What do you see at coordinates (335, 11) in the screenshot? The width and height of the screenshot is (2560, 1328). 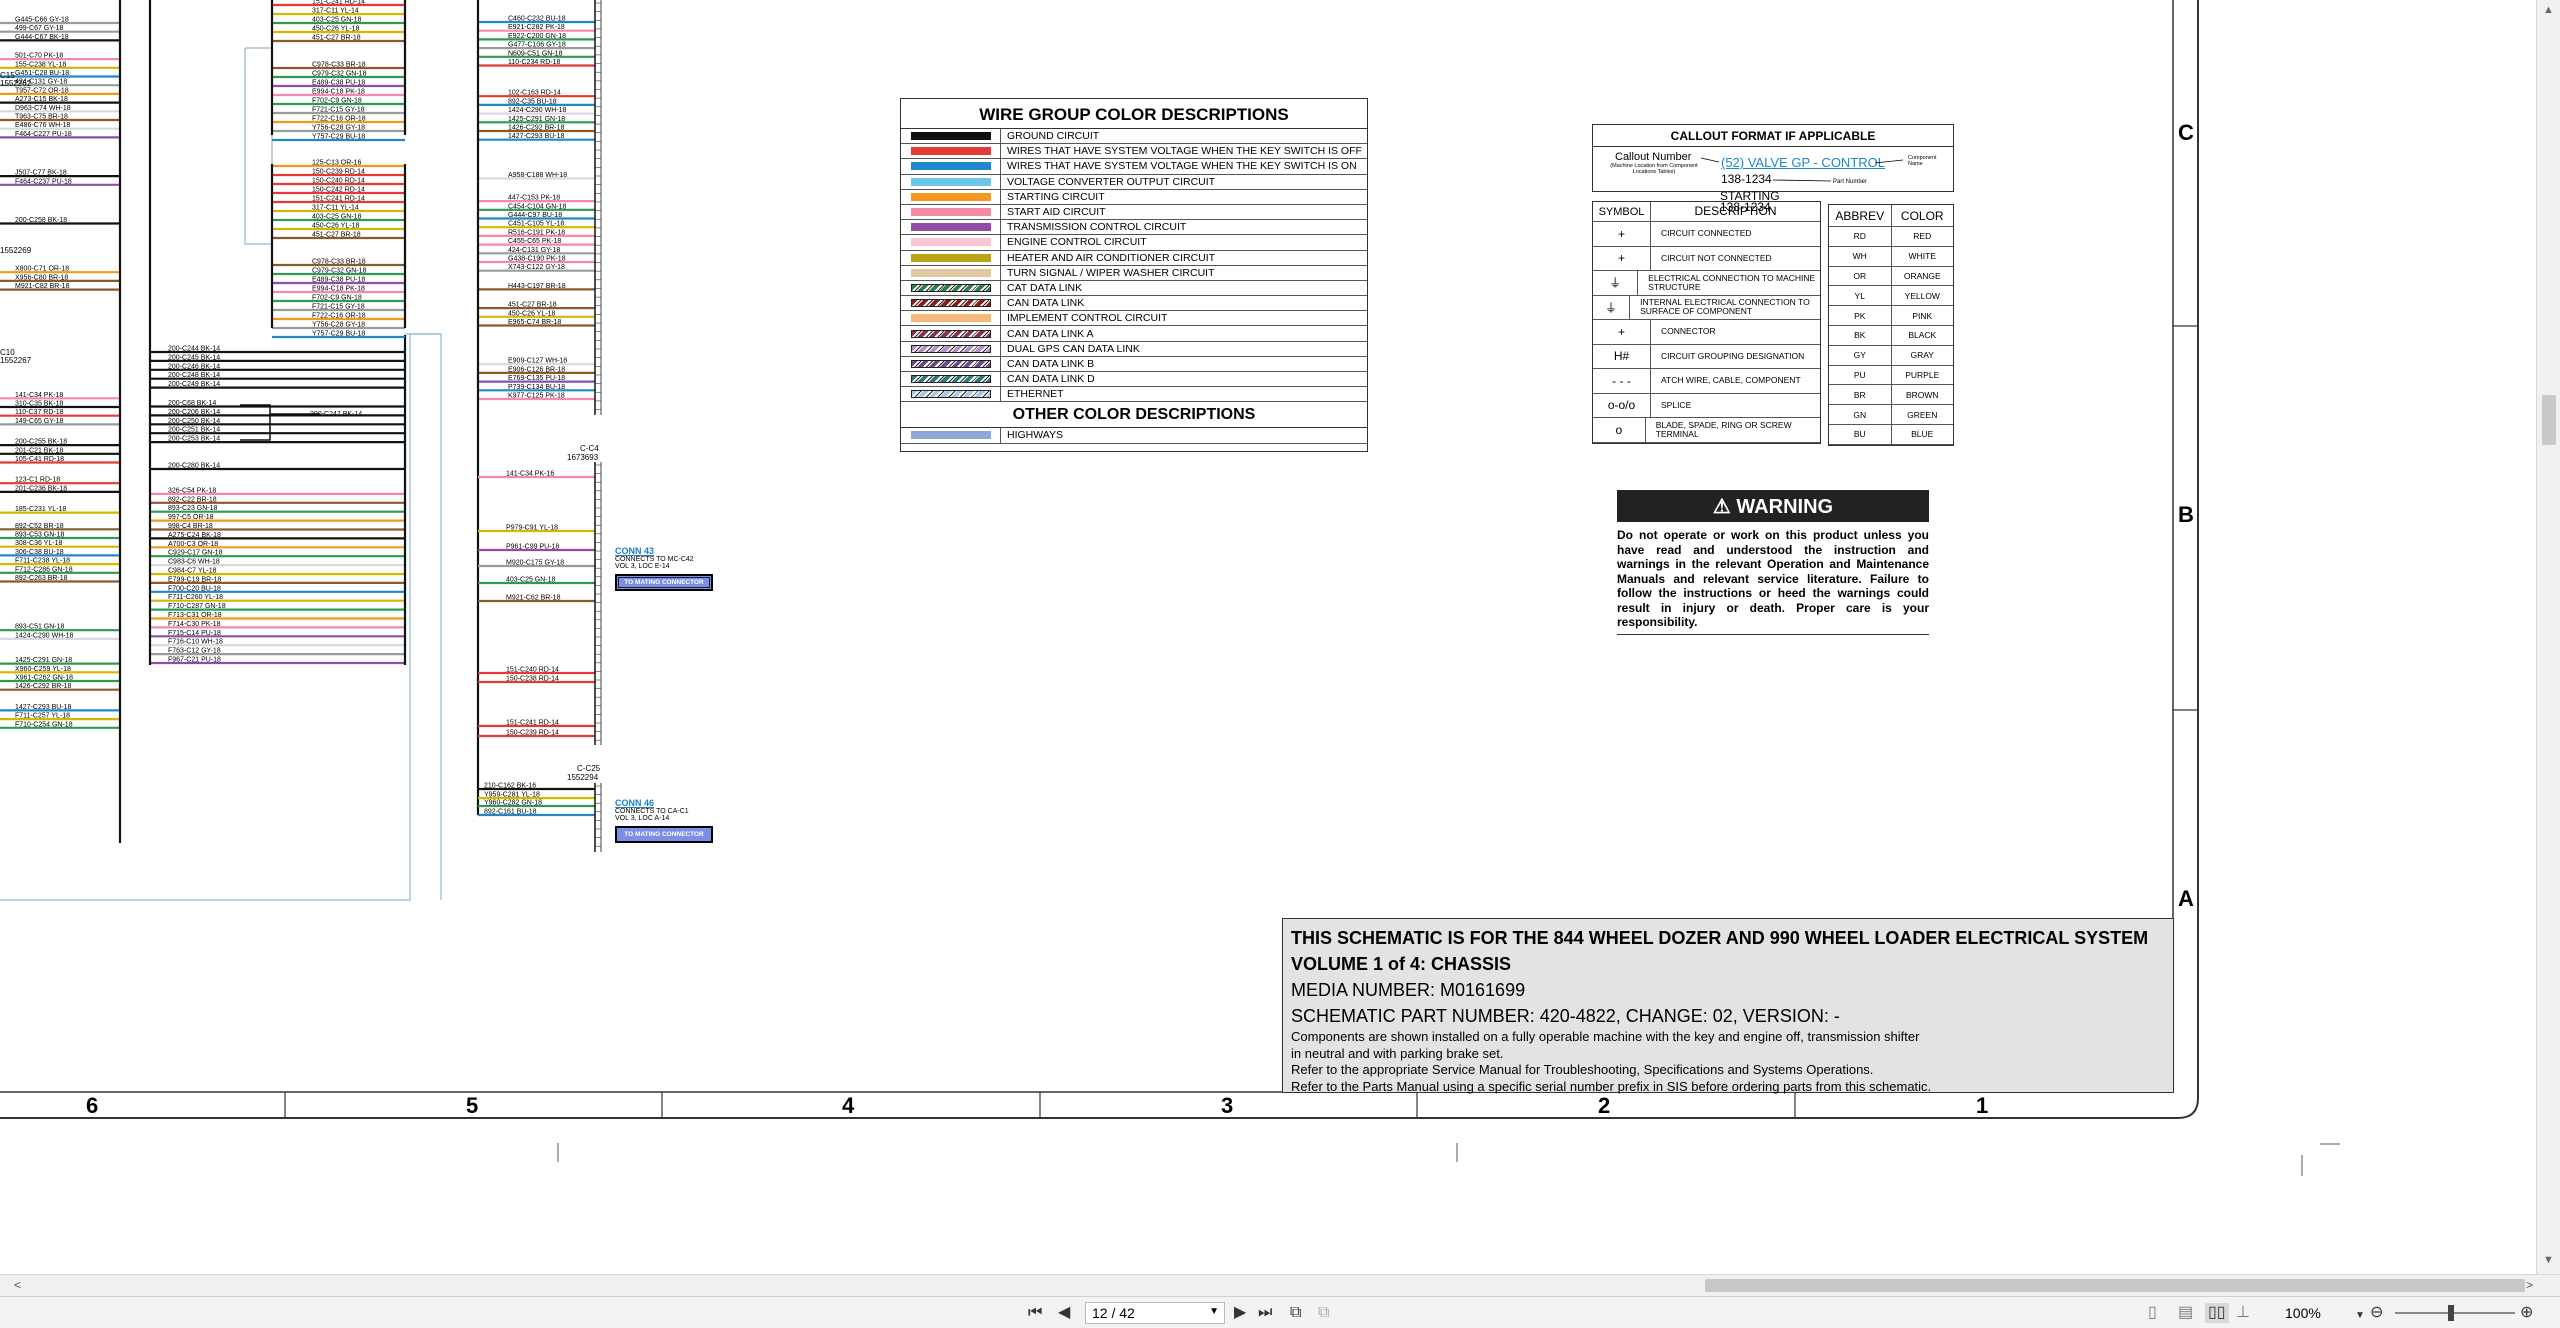 I see `wire-label: 317-C11 YL-14` at bounding box center [335, 11].